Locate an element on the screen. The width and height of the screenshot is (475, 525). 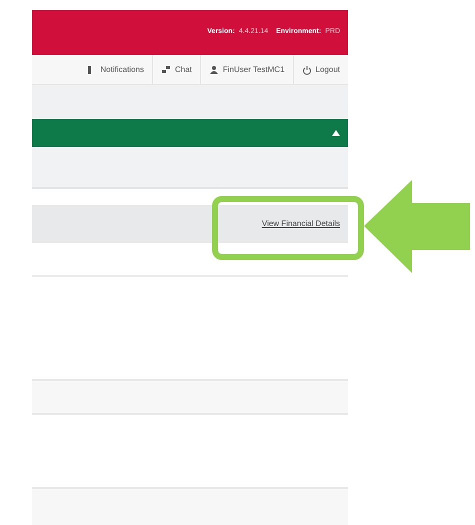
nav-link: FinUser TestMC1 is located at coordinates (246, 69).